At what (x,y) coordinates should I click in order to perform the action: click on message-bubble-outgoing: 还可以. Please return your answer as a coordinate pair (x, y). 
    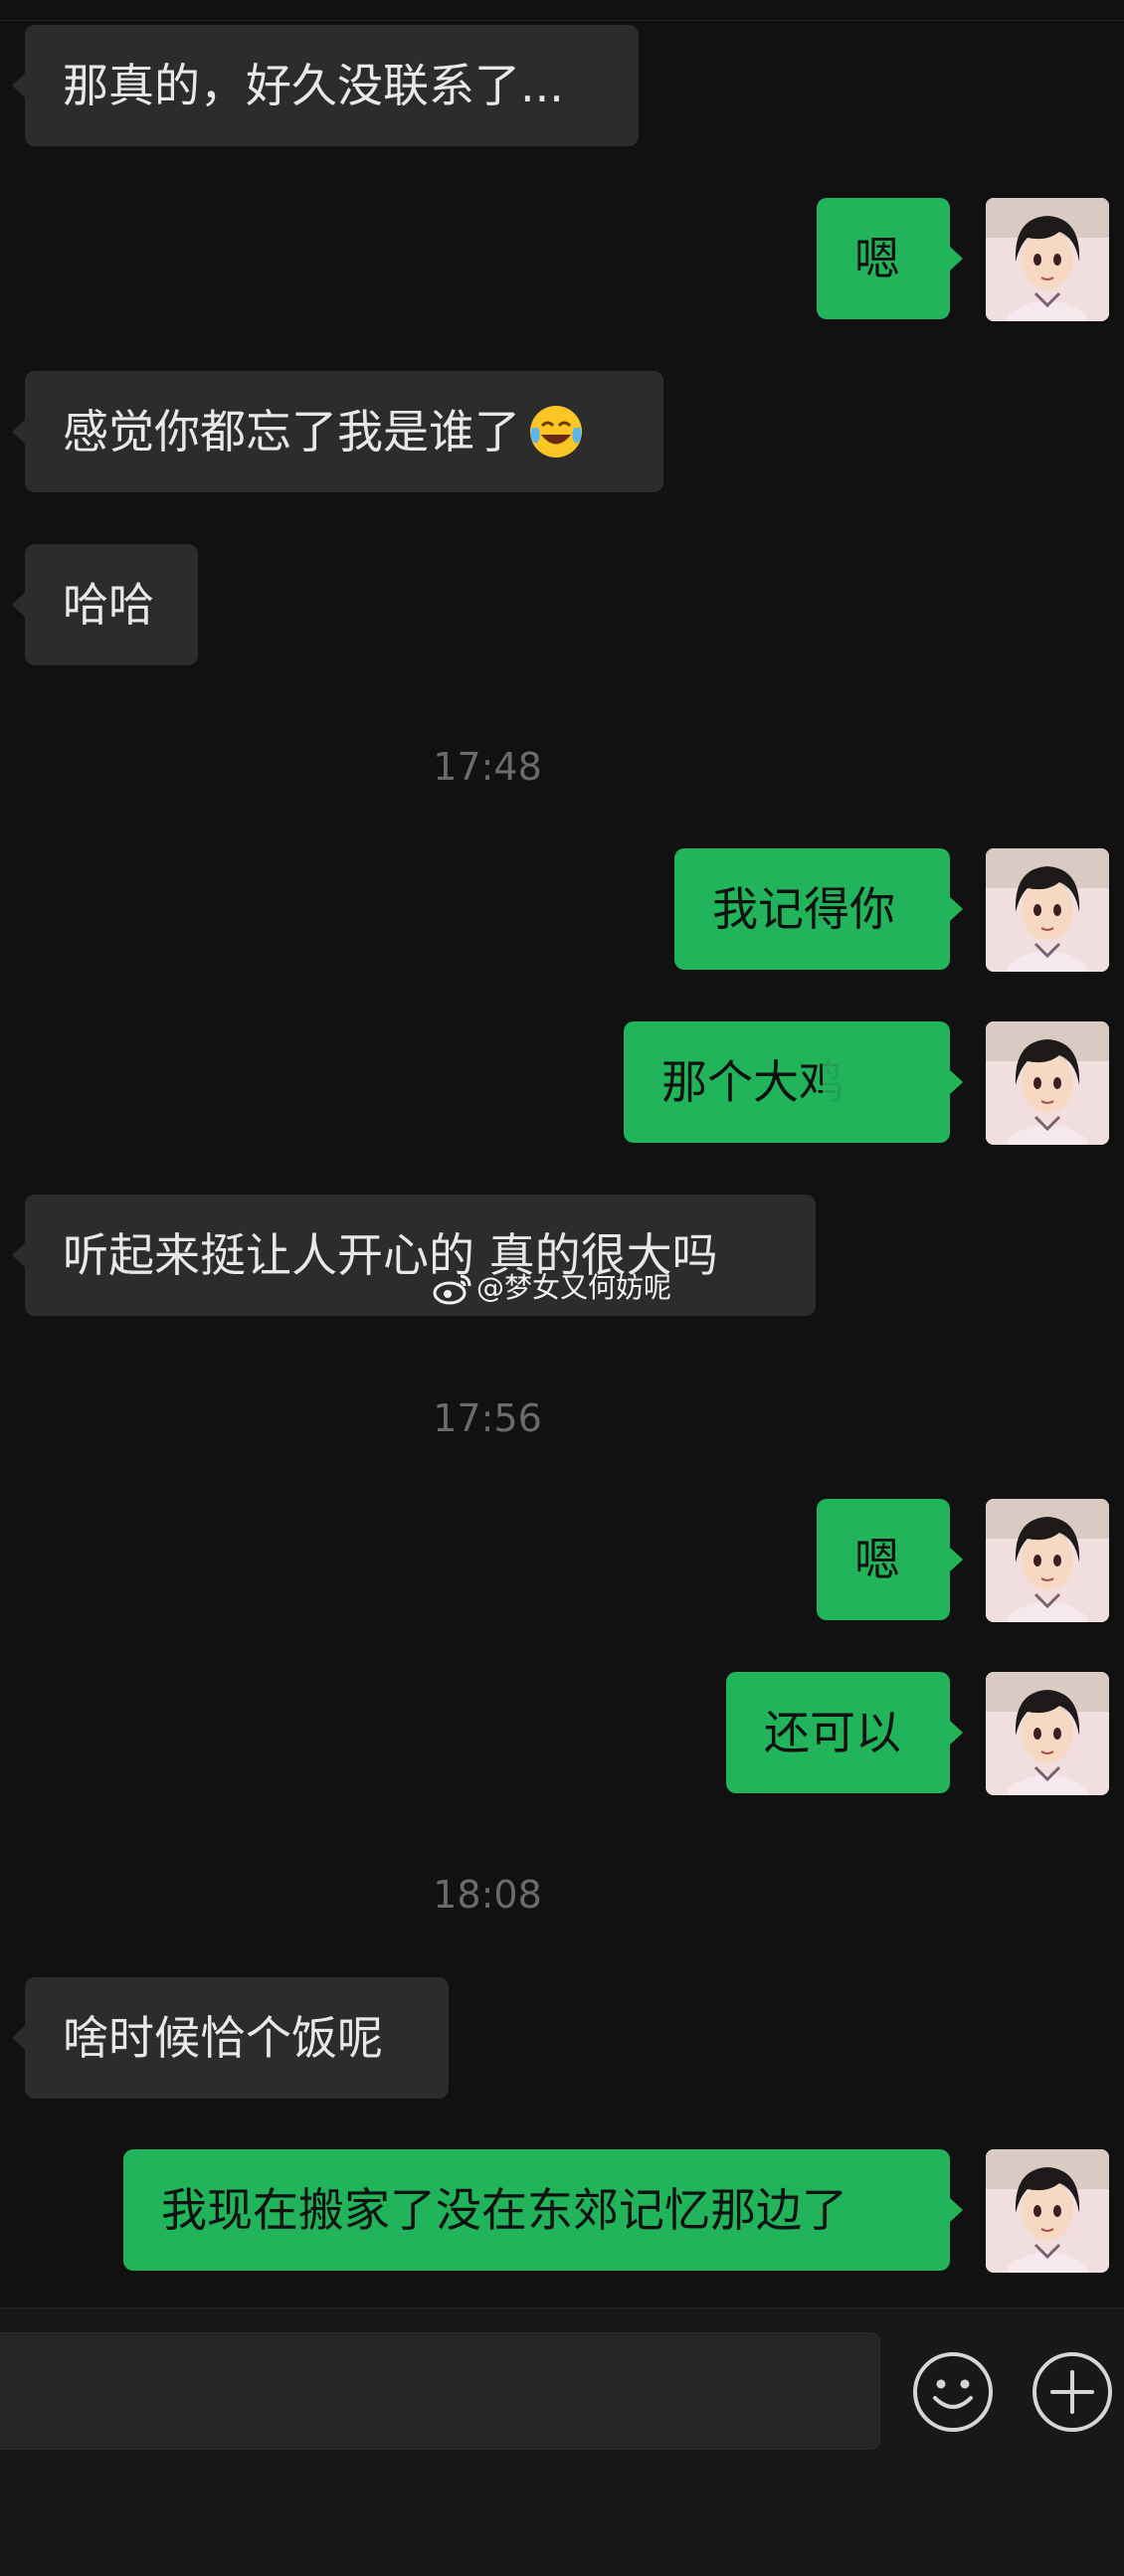
    Looking at the image, I should click on (844, 1732).